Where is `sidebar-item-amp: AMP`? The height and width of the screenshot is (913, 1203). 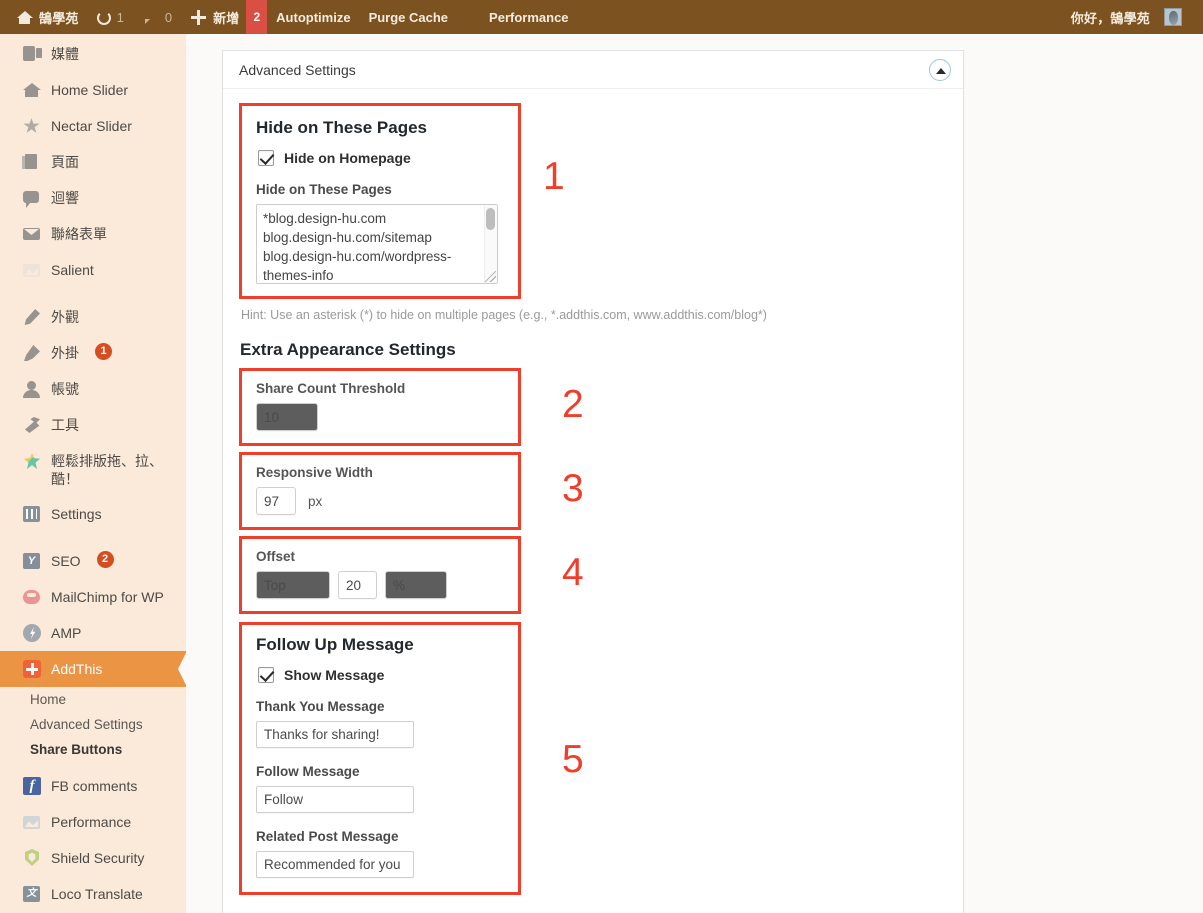
sidebar-item-amp: AMP is located at coordinates (93, 633).